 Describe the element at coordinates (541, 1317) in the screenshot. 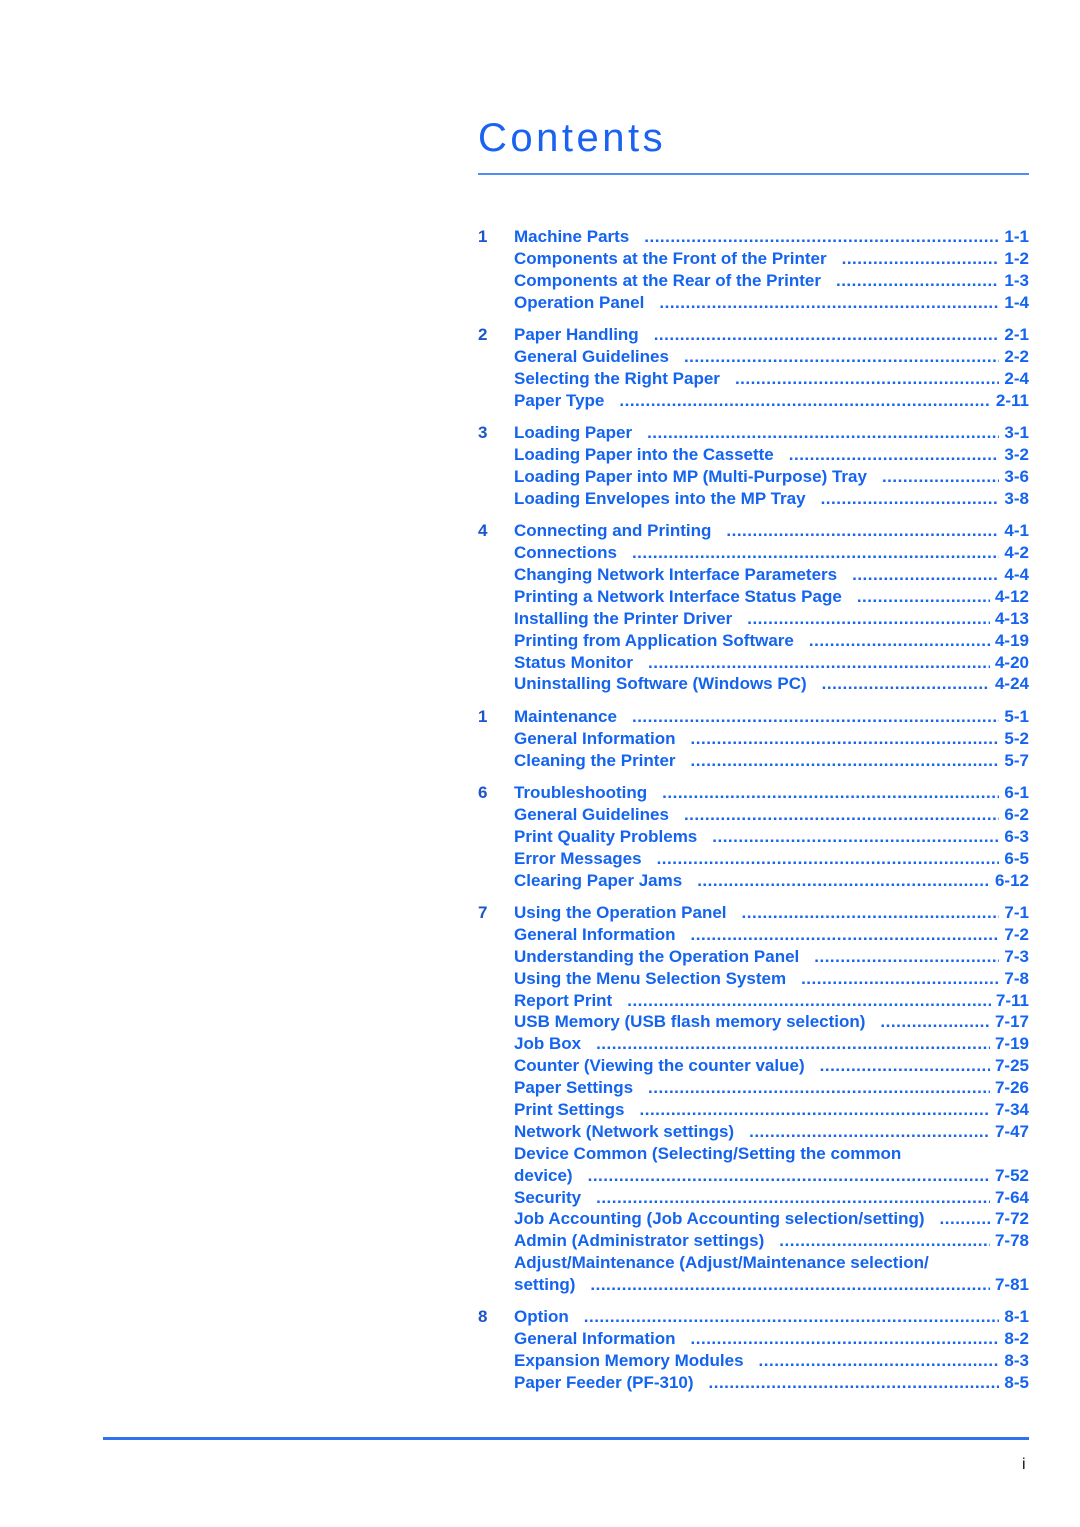

I see `toc-entry-label: Option` at that location.